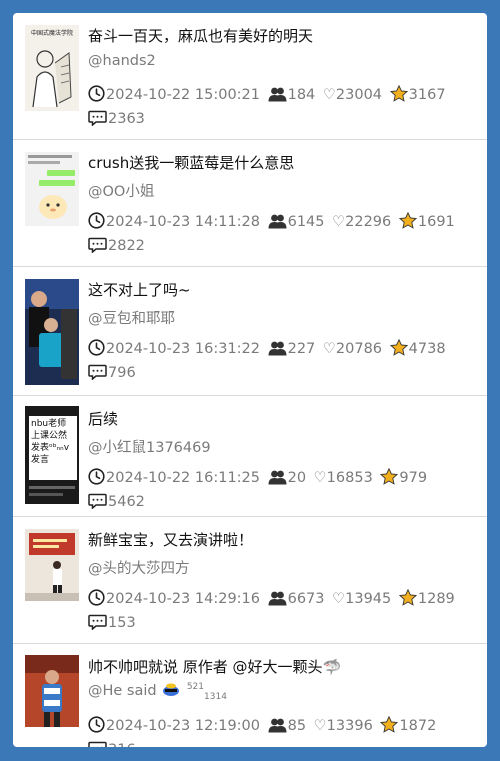 Image resolution: width=500 pixels, height=761 pixels. What do you see at coordinates (283, 107) in the screenshot?
I see `post-meta: 2024-10-22 15:00:21 184 ♡23004 3167 2363` at bounding box center [283, 107].